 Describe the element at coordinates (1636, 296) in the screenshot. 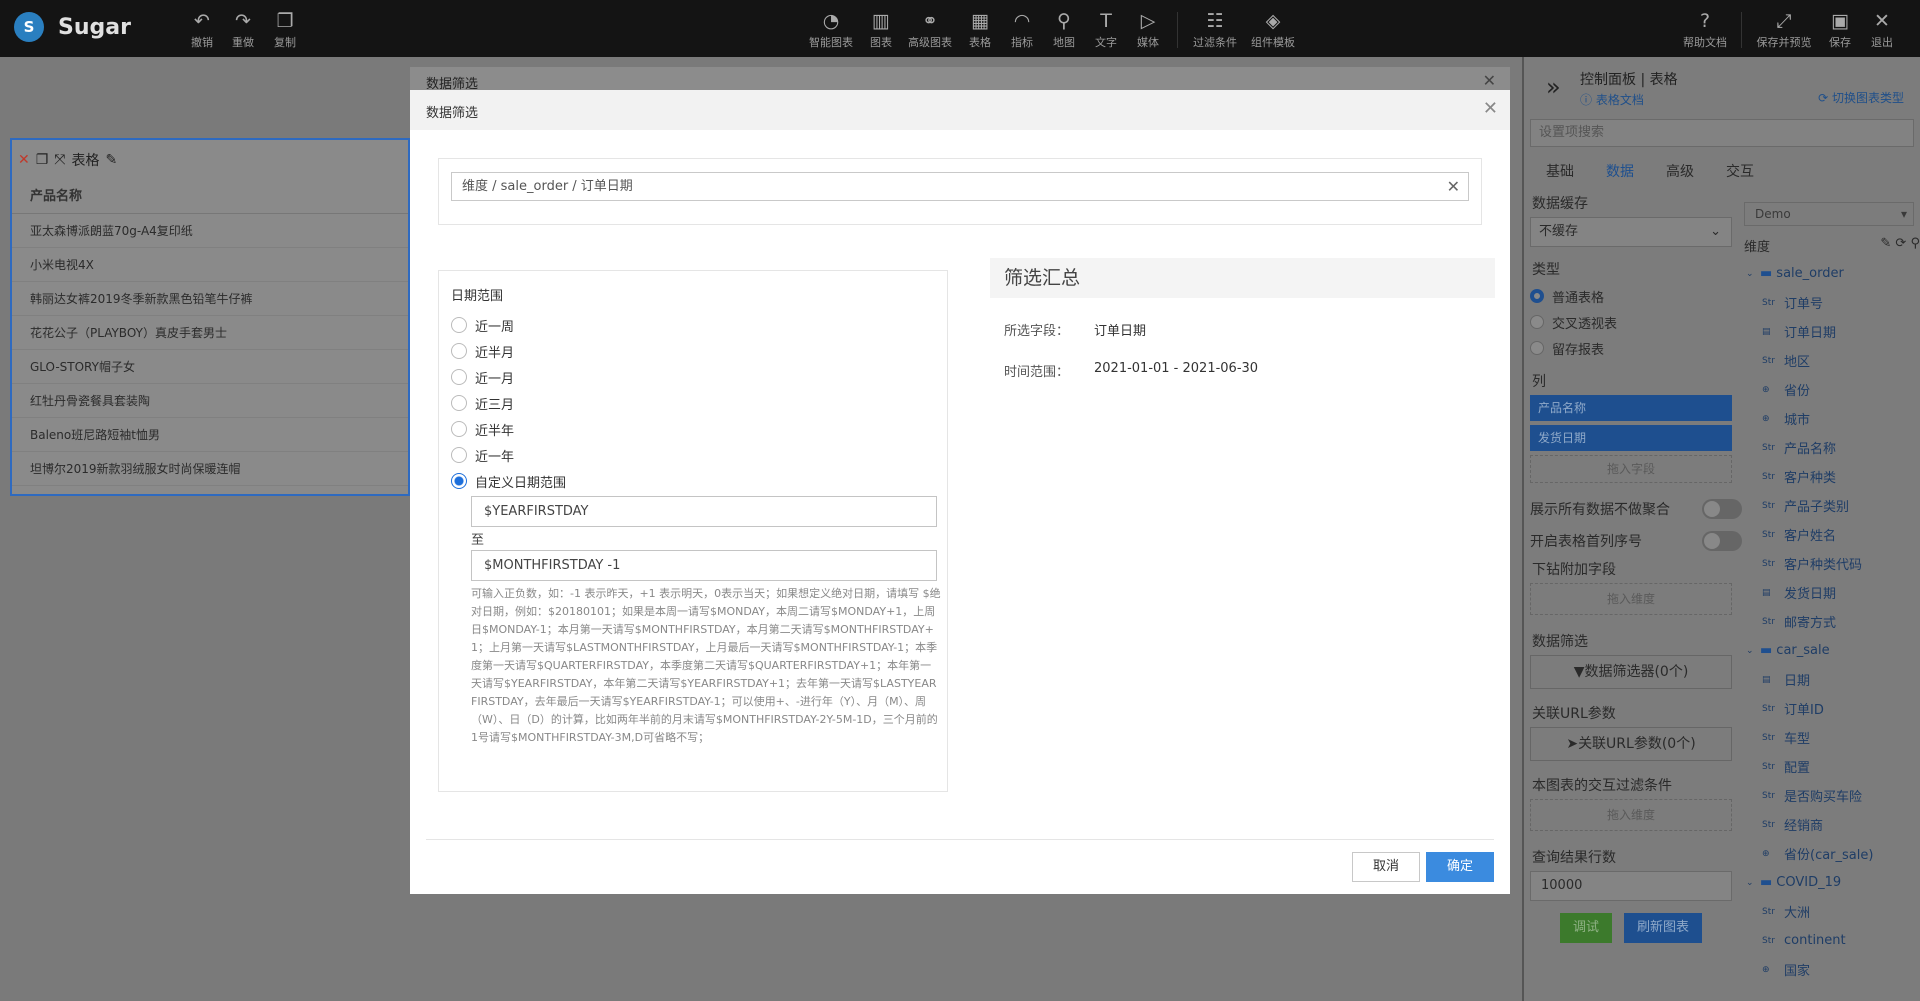

I see `type-option-normal: 普通表格` at that location.